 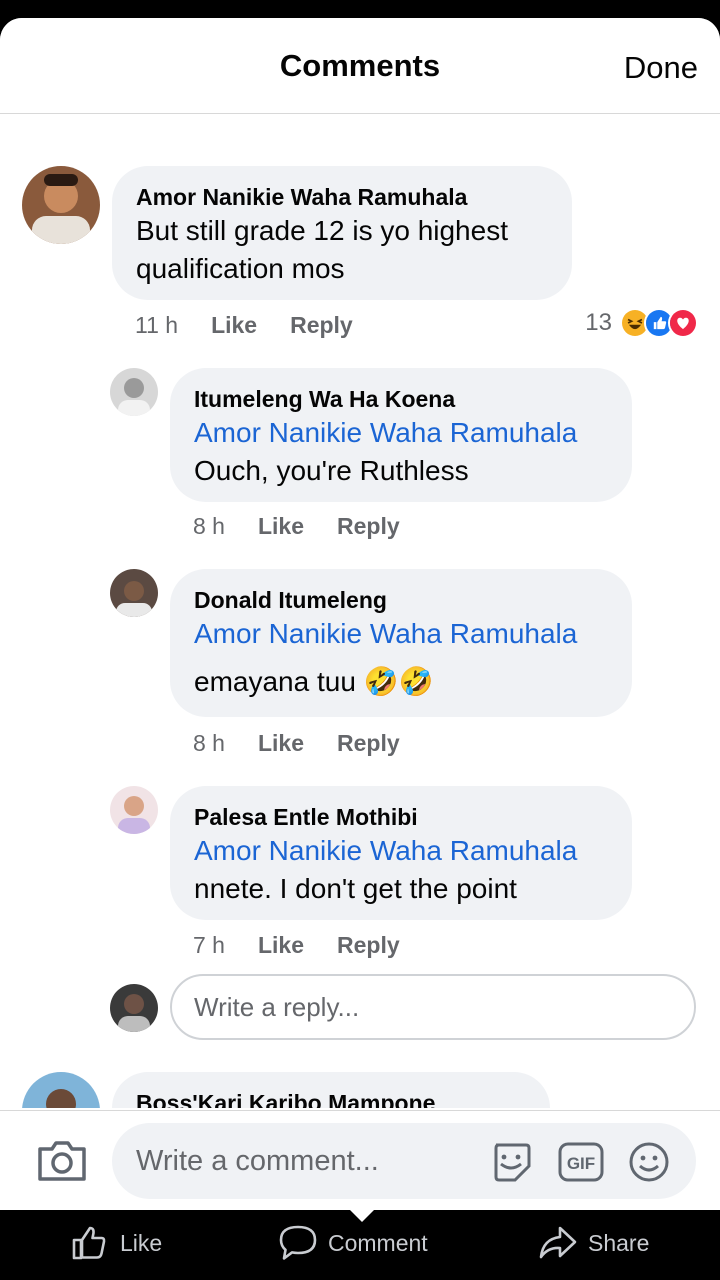 What do you see at coordinates (157, 325) in the screenshot?
I see `comment-time: 11 h` at bounding box center [157, 325].